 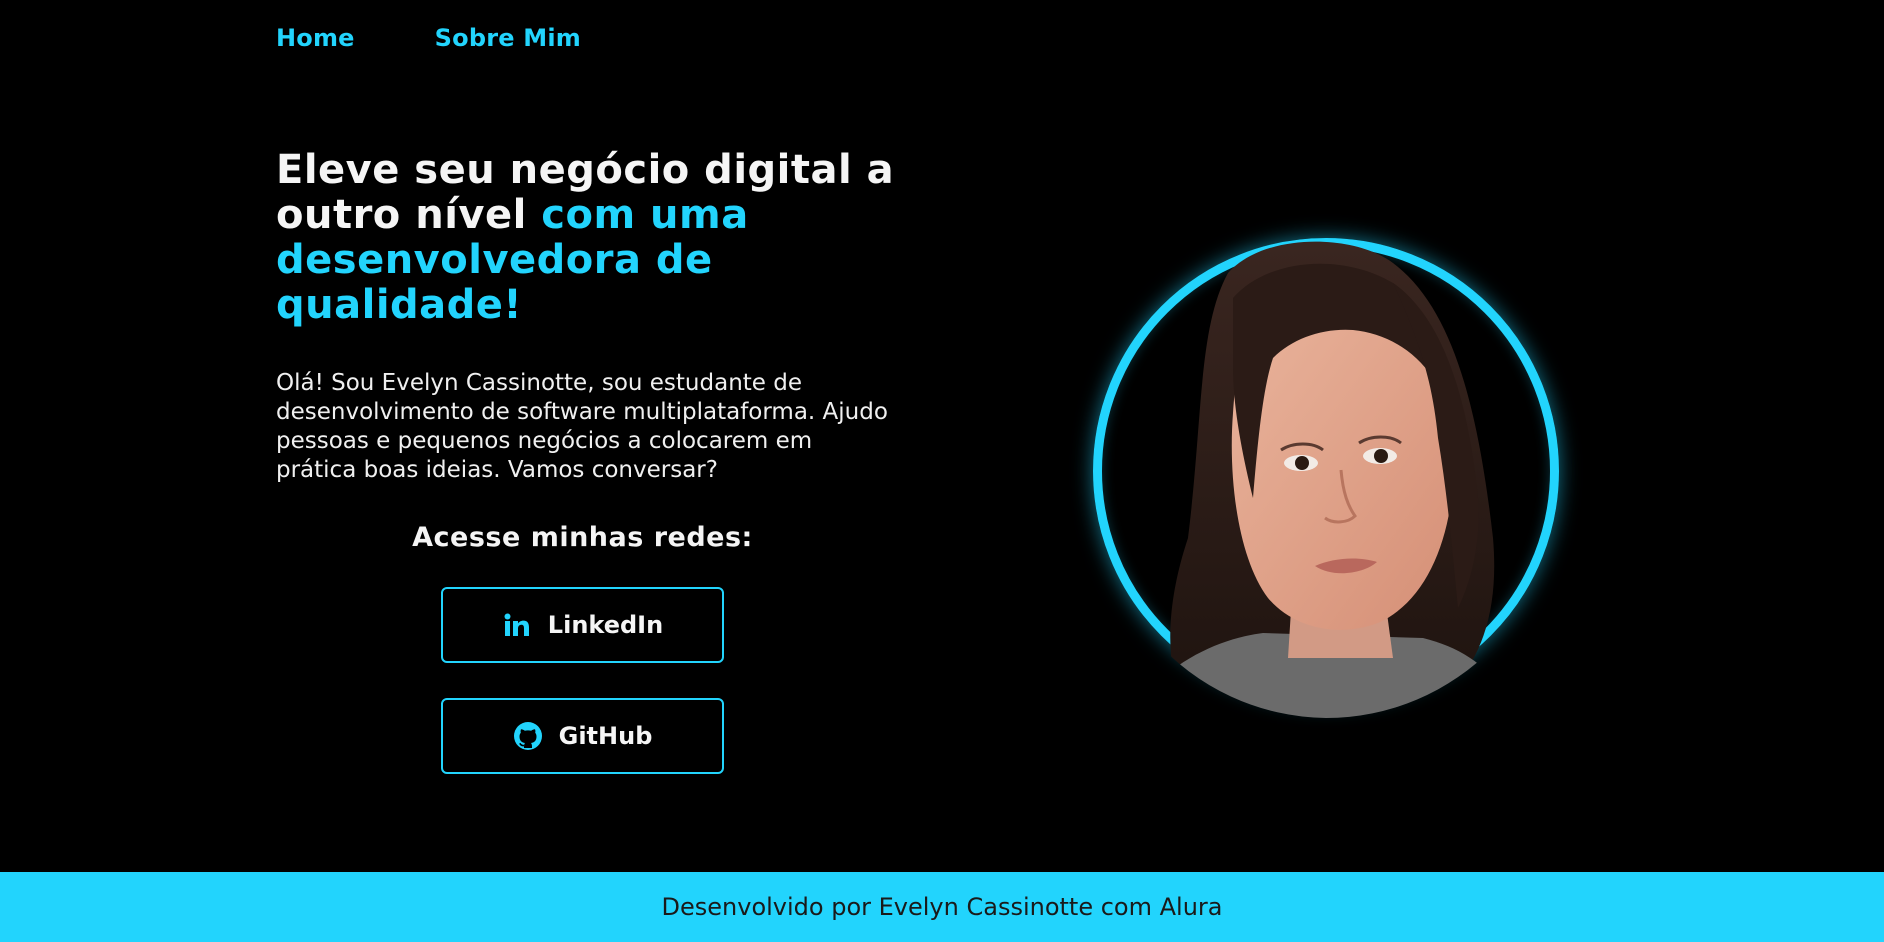 I want to click on github-label: GitHub, so click(x=605, y=736).